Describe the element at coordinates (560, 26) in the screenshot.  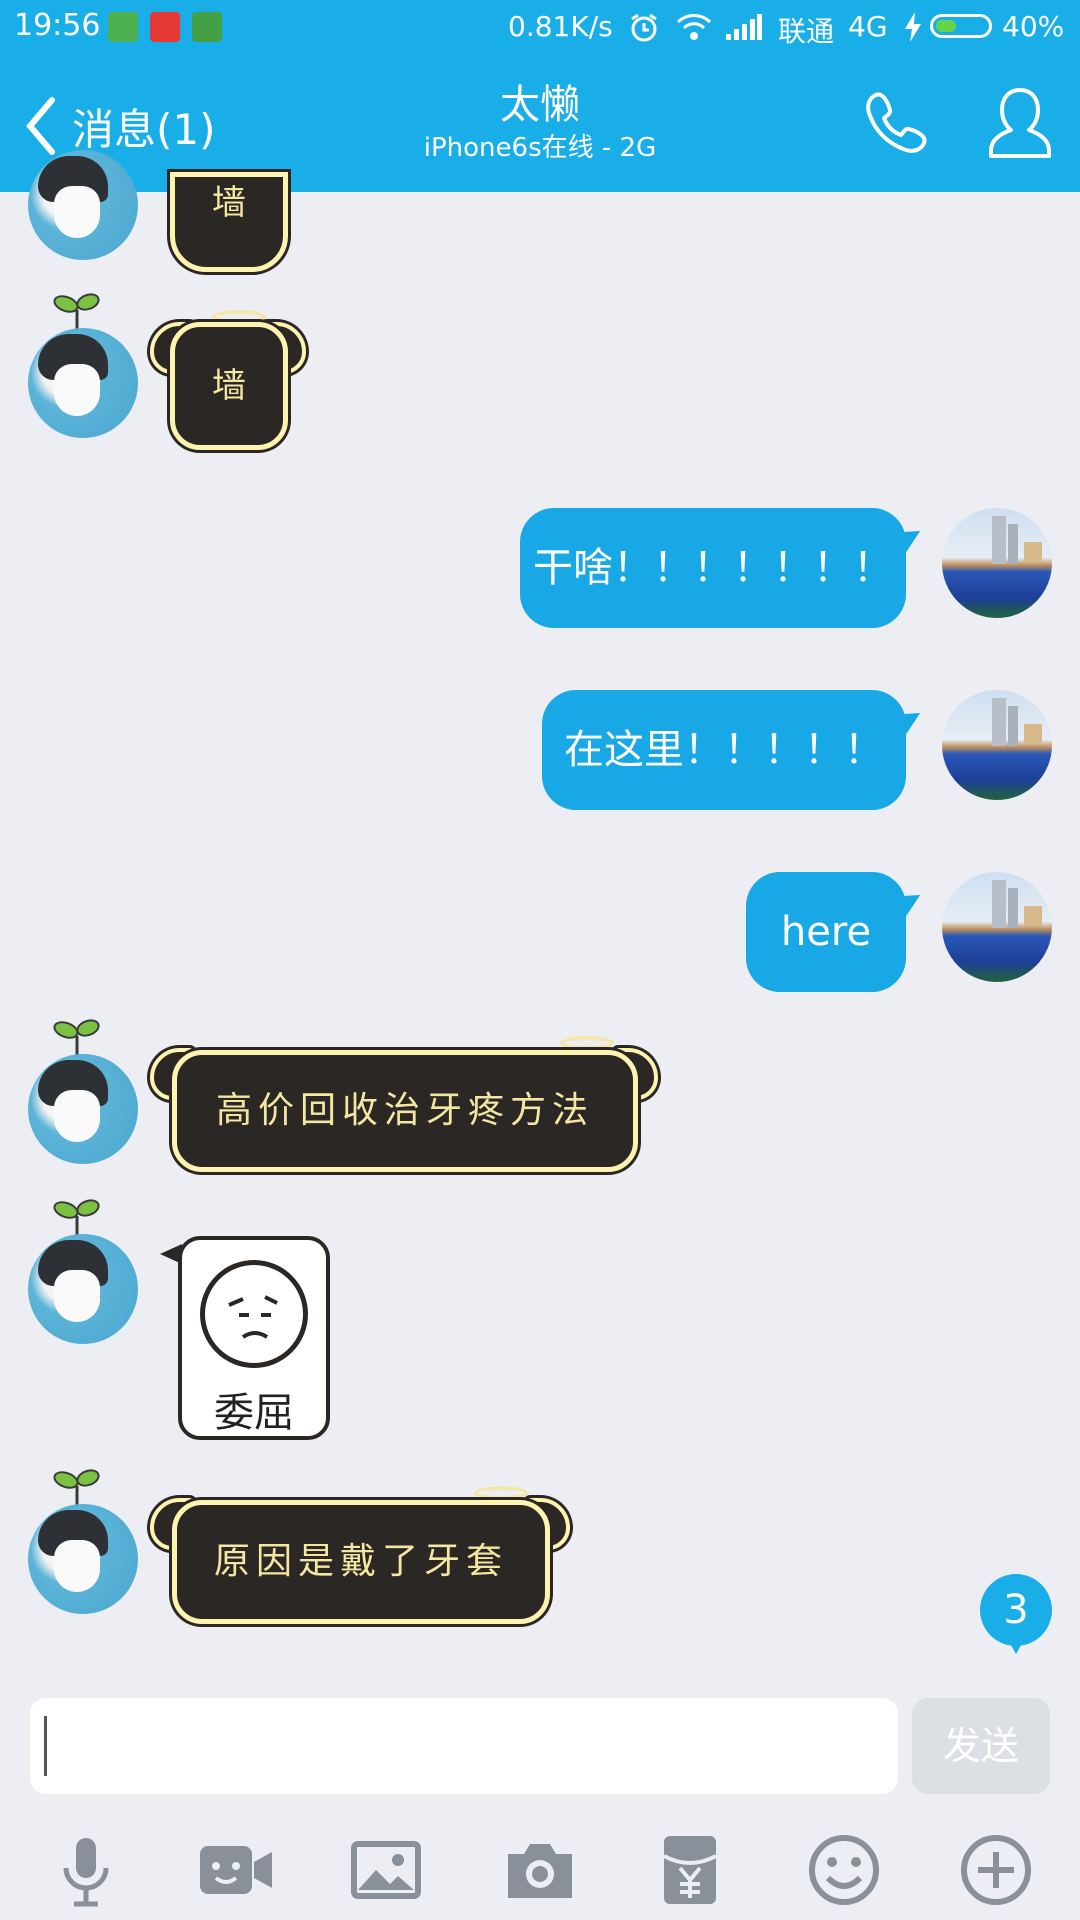
I see `network-speed: 0.81K/s` at that location.